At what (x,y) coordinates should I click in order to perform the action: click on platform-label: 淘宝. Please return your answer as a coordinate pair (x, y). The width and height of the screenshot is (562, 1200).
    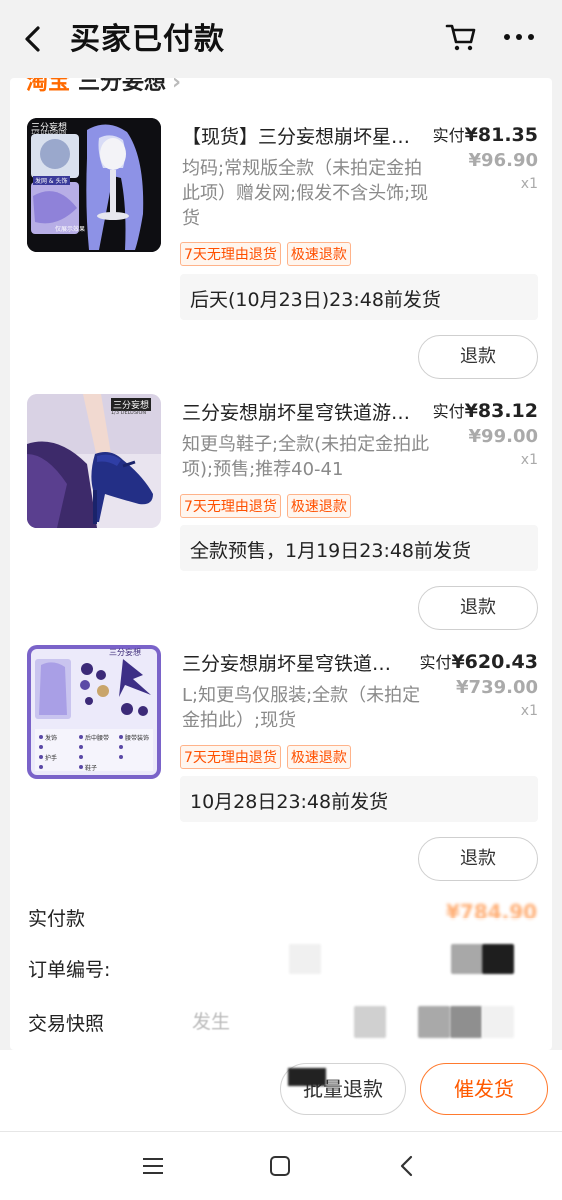
    Looking at the image, I should click on (48, 86).